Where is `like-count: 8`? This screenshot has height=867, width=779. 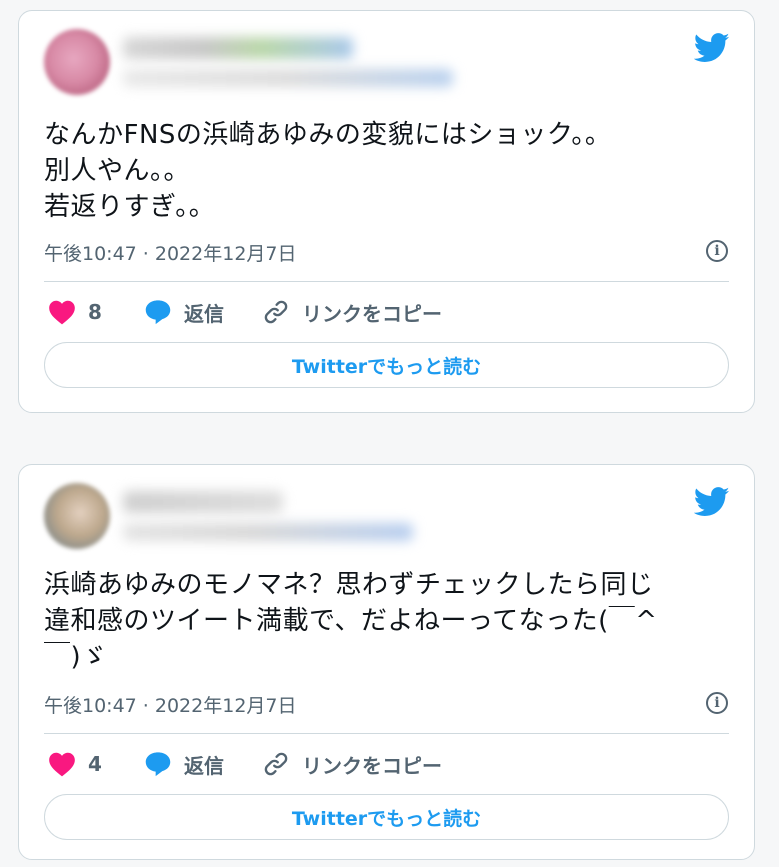
like-count: 8 is located at coordinates (95, 312).